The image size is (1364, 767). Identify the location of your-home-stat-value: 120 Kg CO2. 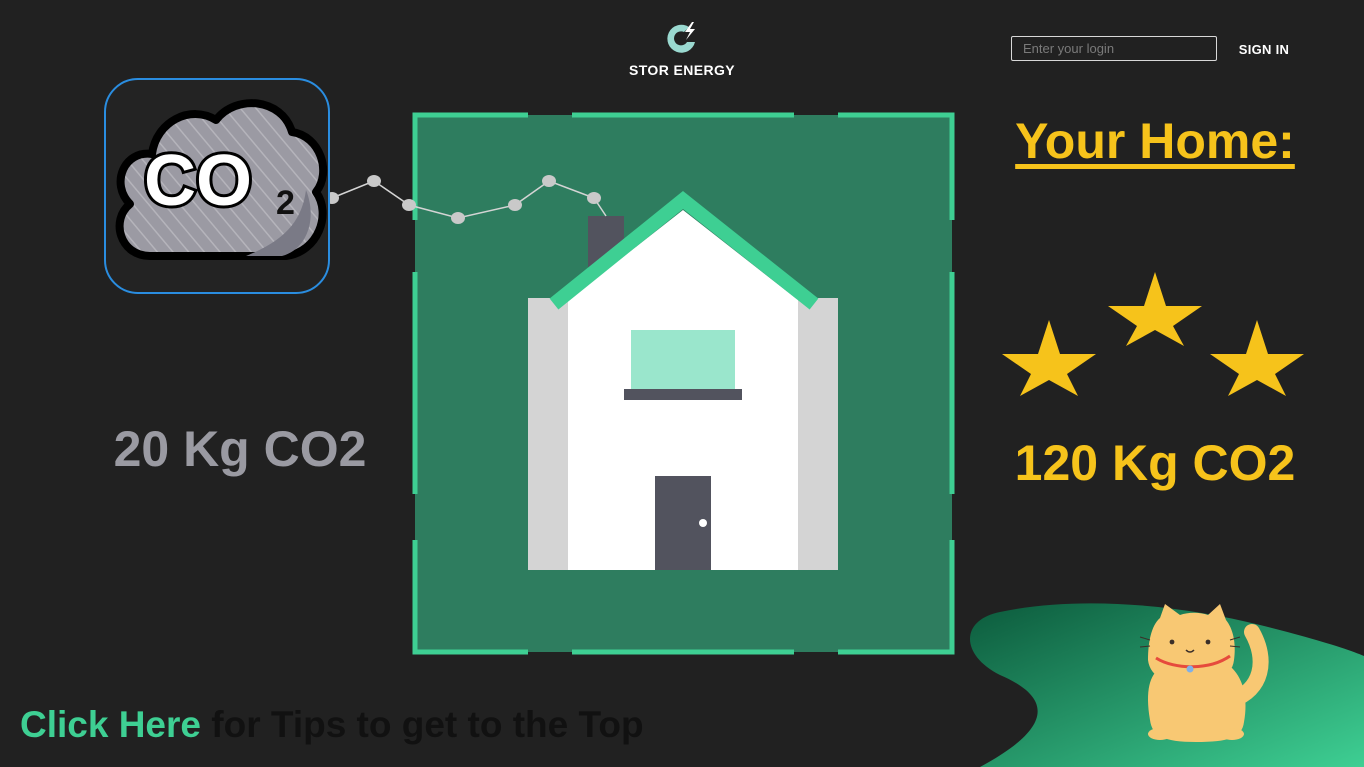
(1155, 463).